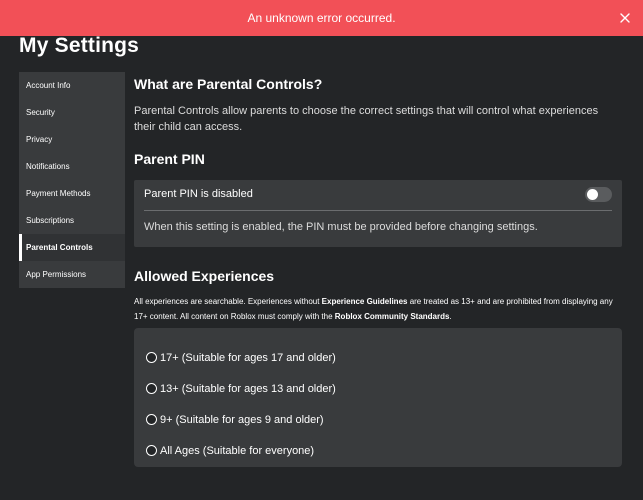 The width and height of the screenshot is (643, 500). Describe the element at coordinates (450, 316) in the screenshot. I see `description-text: .` at that location.